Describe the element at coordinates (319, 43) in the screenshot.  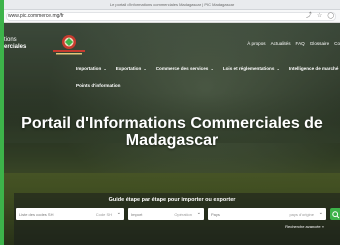
I see `topnav-glossary: Glossaire` at that location.